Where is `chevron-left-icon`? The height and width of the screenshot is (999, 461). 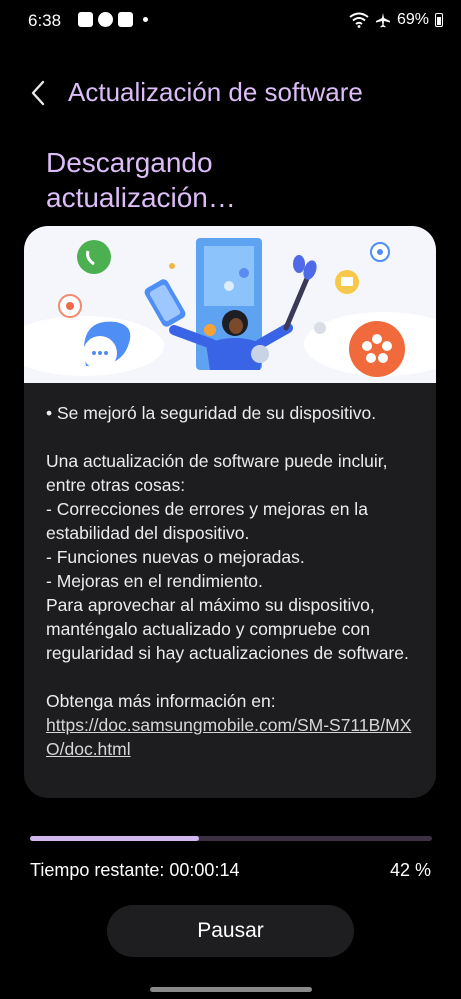 chevron-left-icon is located at coordinates (38, 93).